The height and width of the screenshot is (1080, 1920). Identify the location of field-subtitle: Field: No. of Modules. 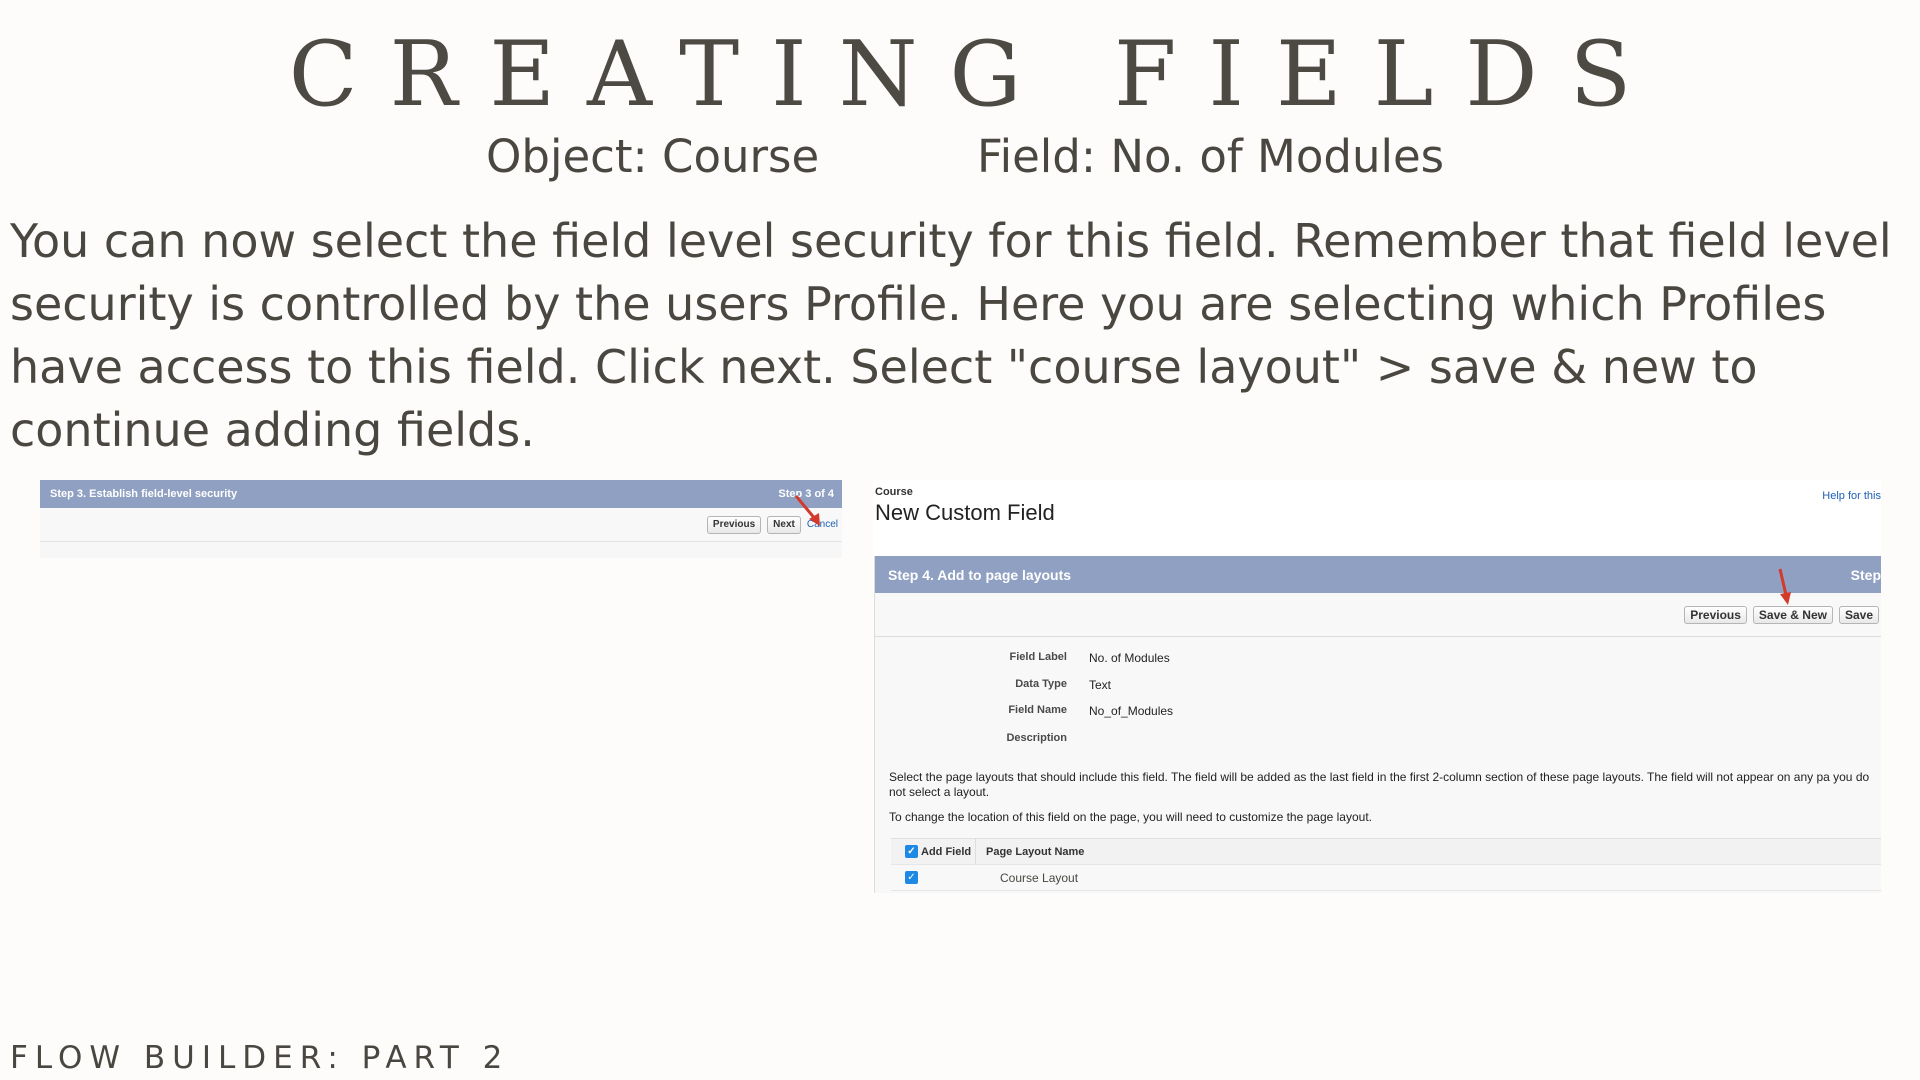
(1211, 156).